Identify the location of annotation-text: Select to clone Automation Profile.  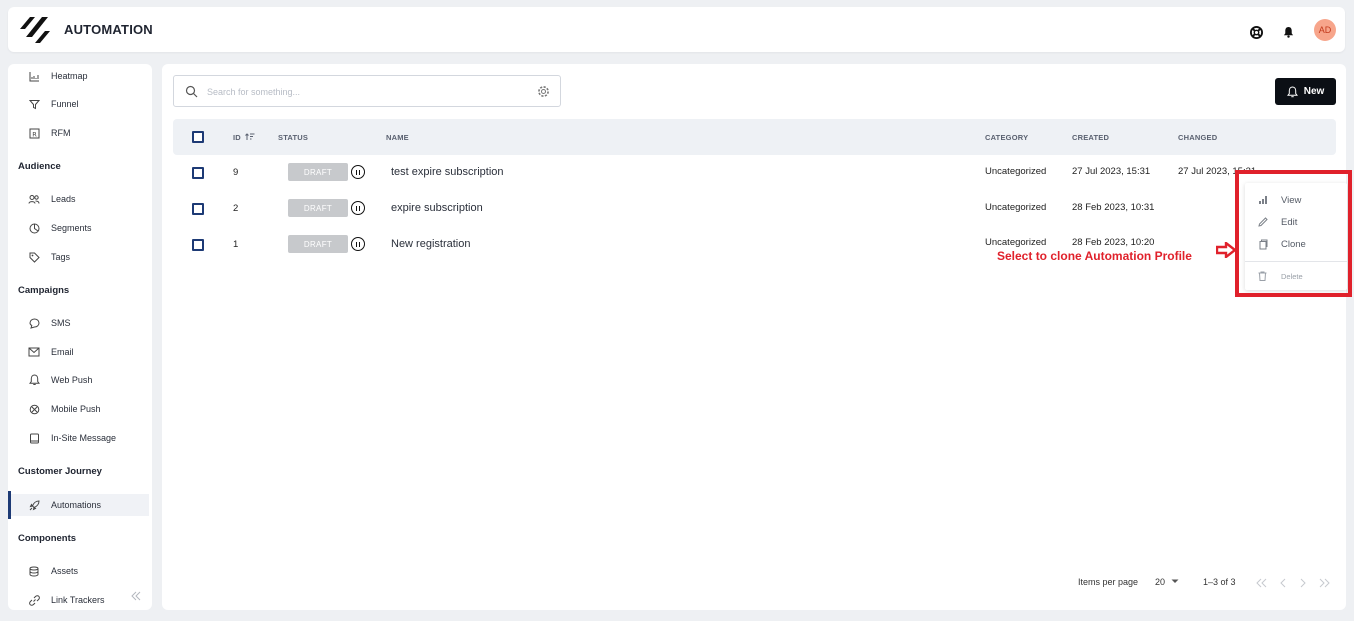
(1094, 256).